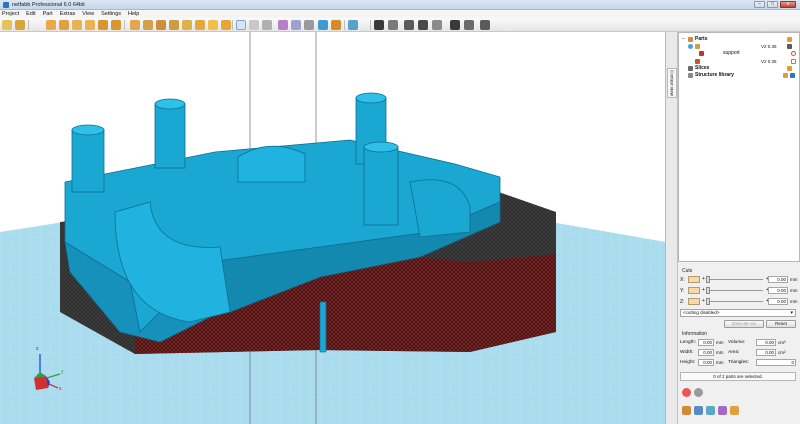 Image resolution: width=800 pixels, height=424 pixels. Describe the element at coordinates (48, 14) in the screenshot. I see `menu-part: Part` at that location.